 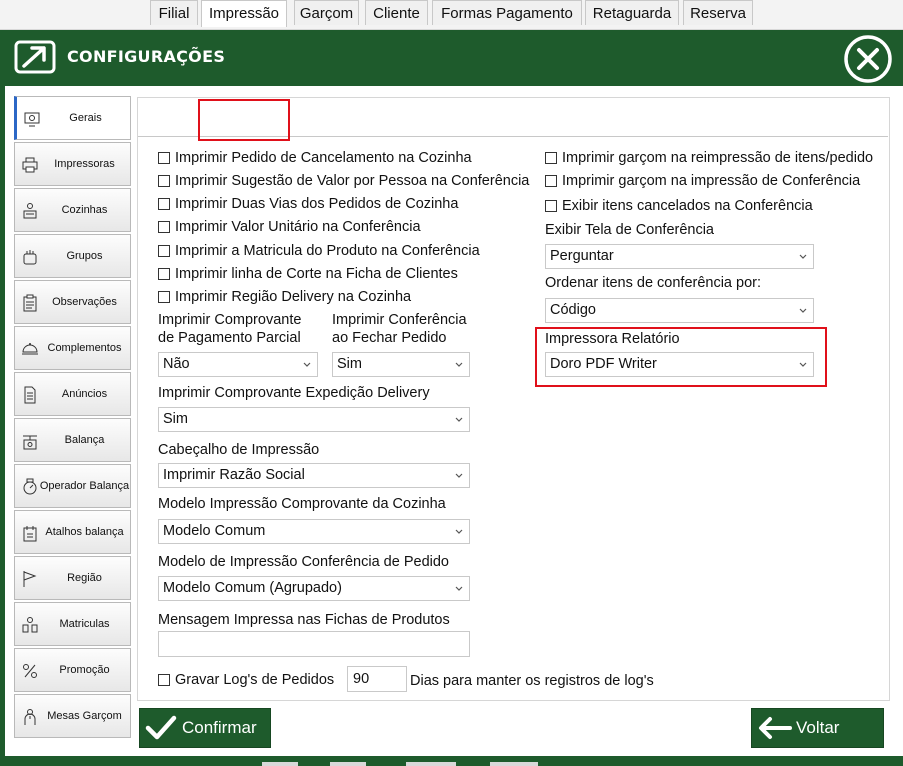 I want to click on tab-reserva: Reserva, so click(x=718, y=12).